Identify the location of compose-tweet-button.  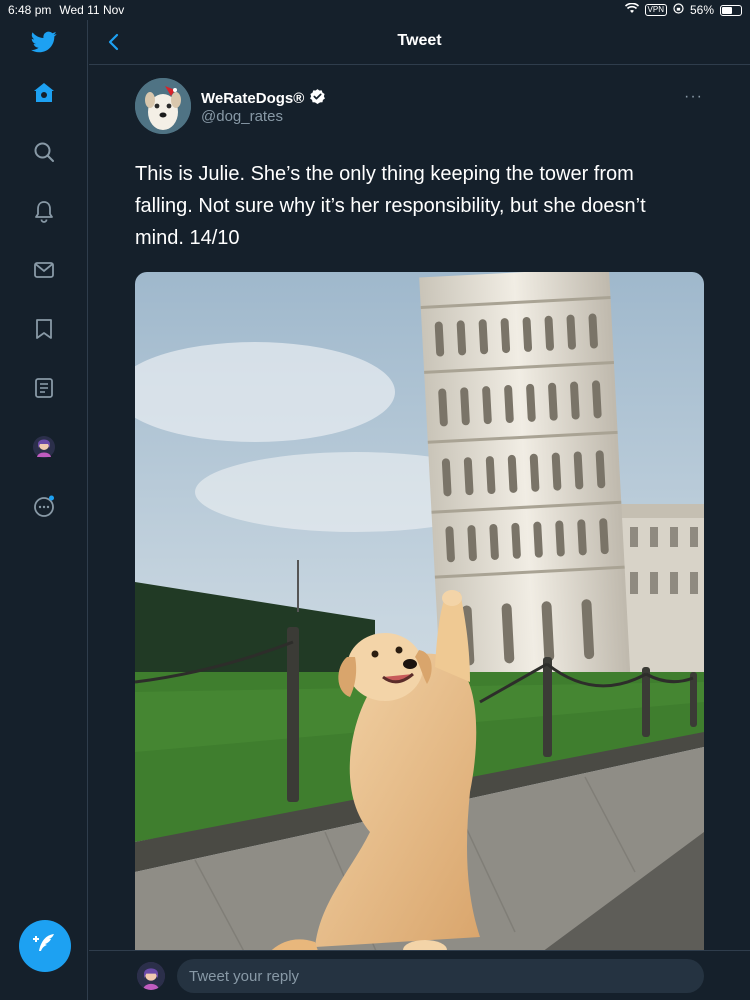
(45, 946).